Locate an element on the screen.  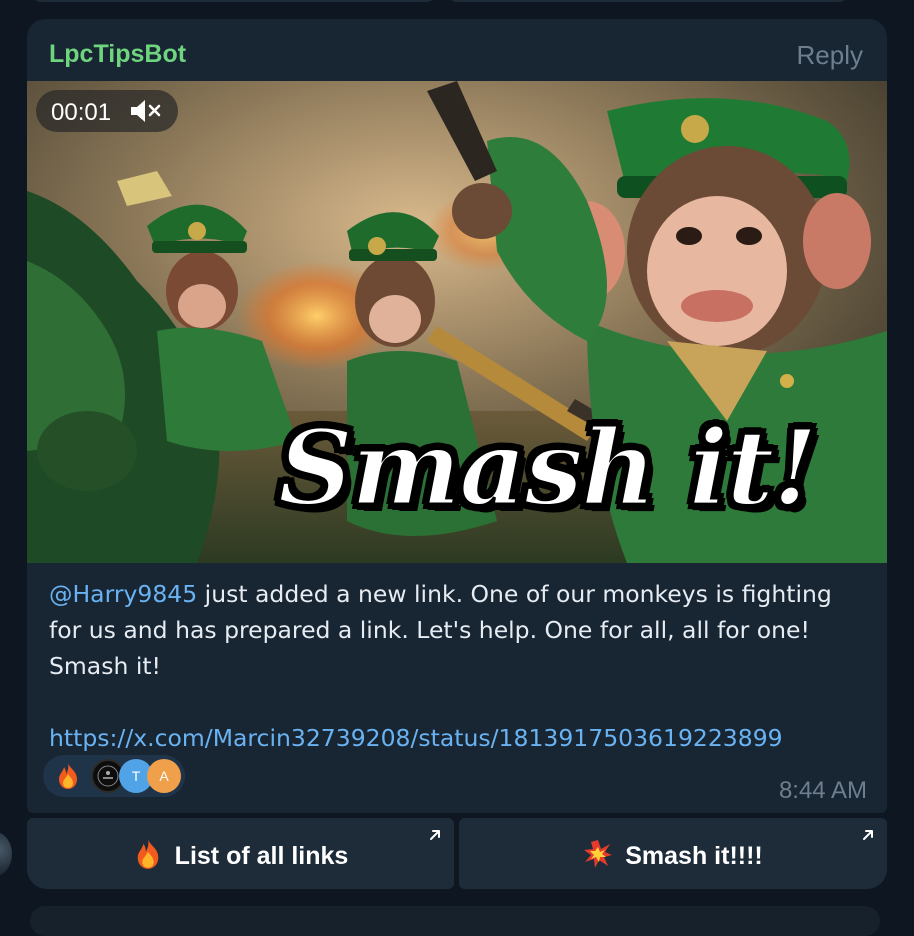
bot-avatar is located at coordinates (6, 854).